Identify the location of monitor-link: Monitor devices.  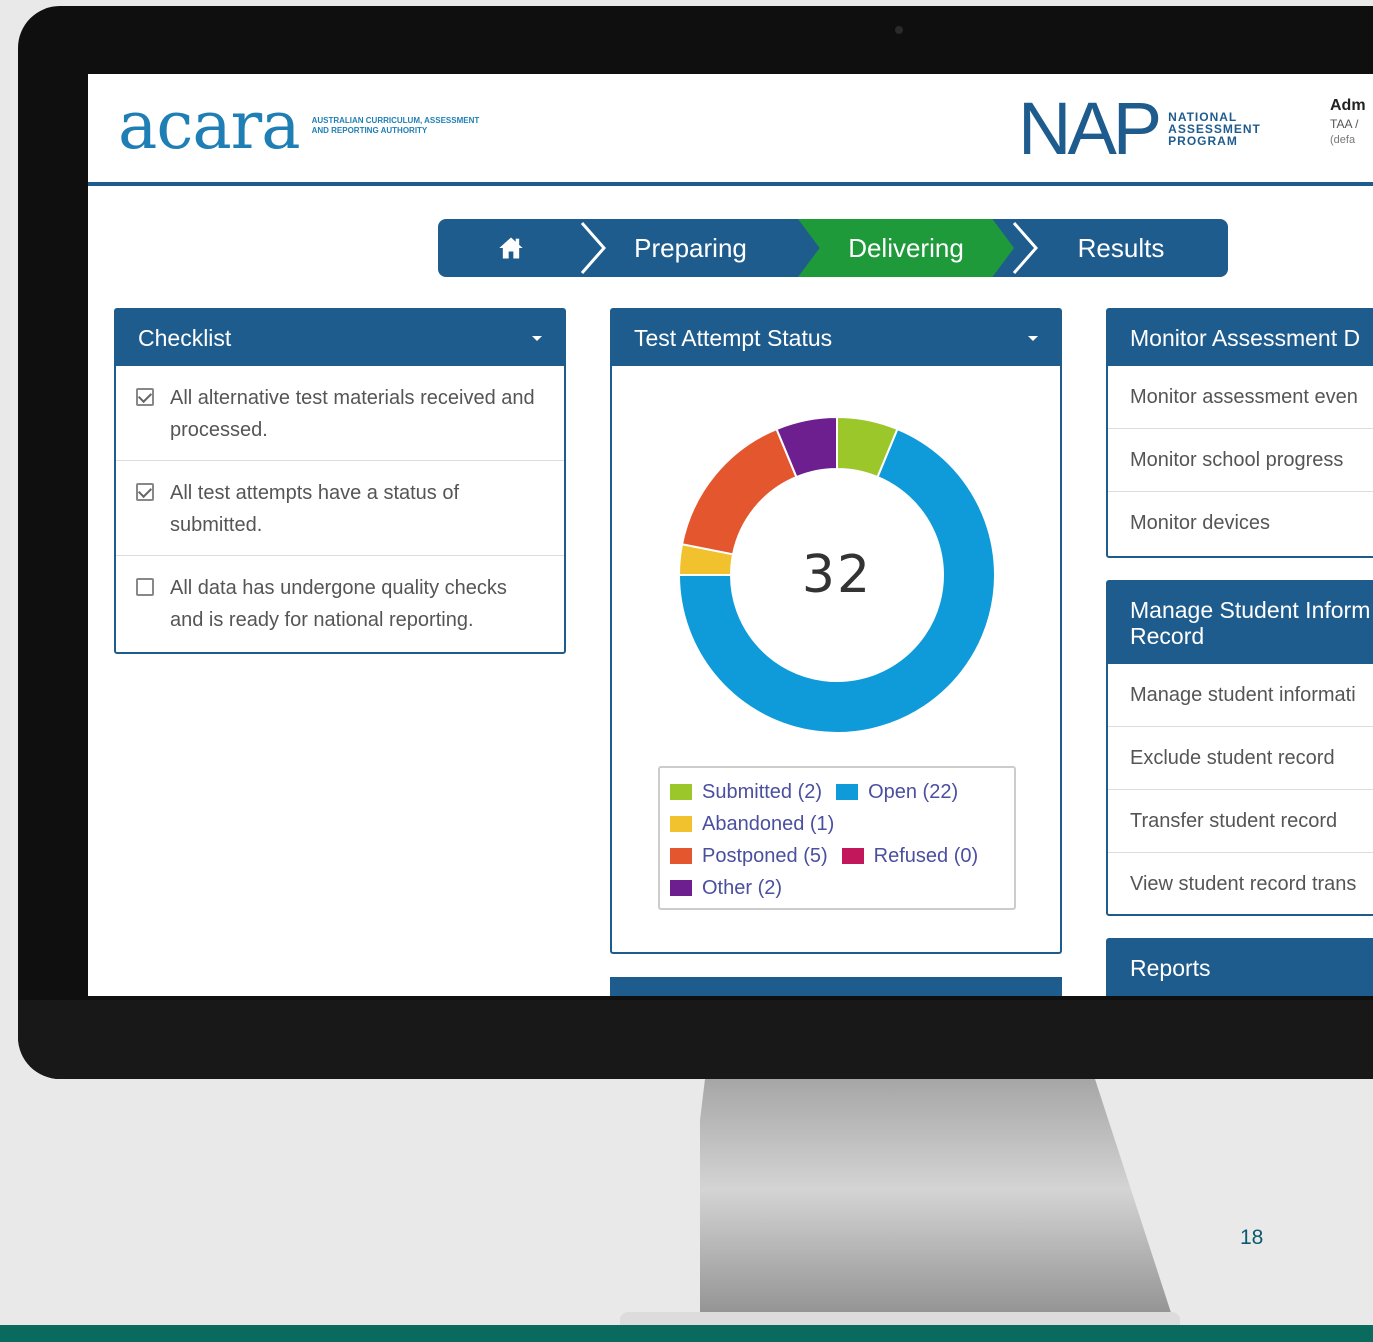
(1240, 523).